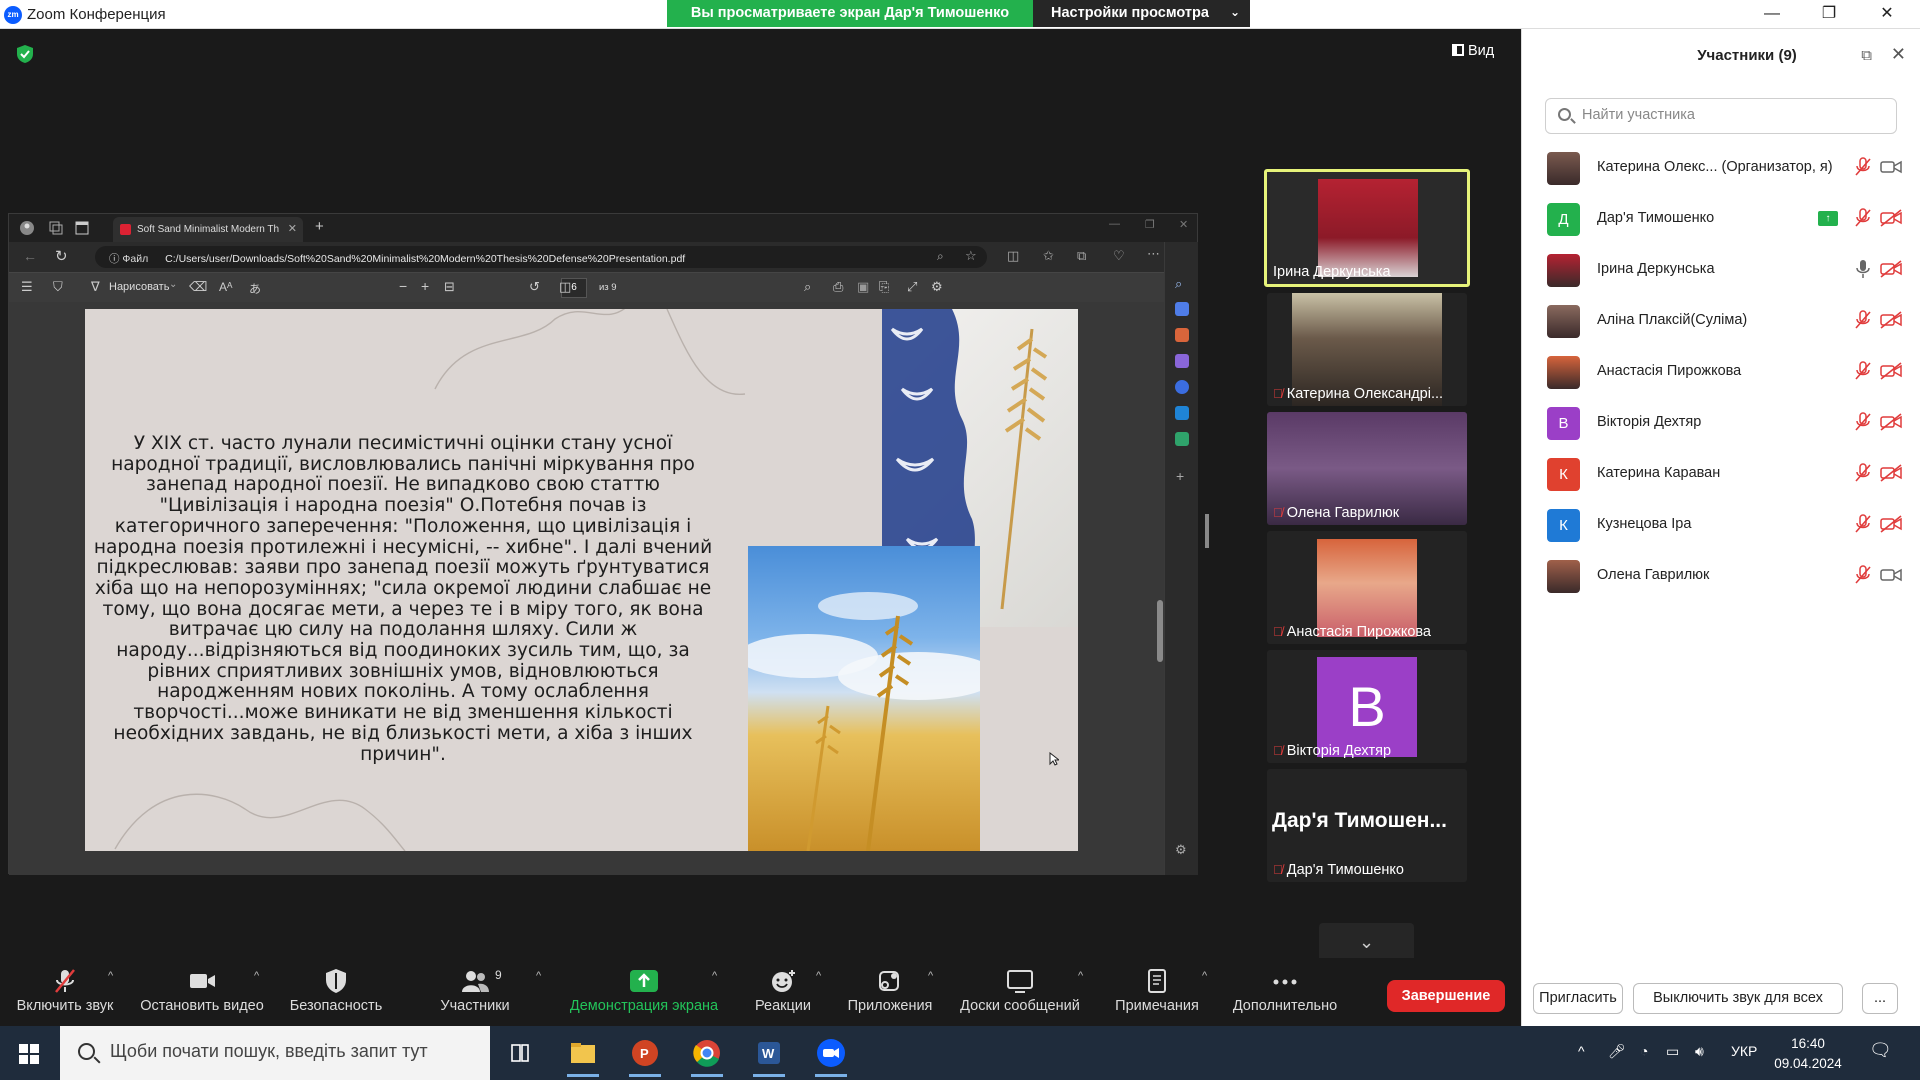 The image size is (1920, 1080). Describe the element at coordinates (1181, 850) in the screenshot. I see `sidebar-settings-icon: ⚙` at that location.